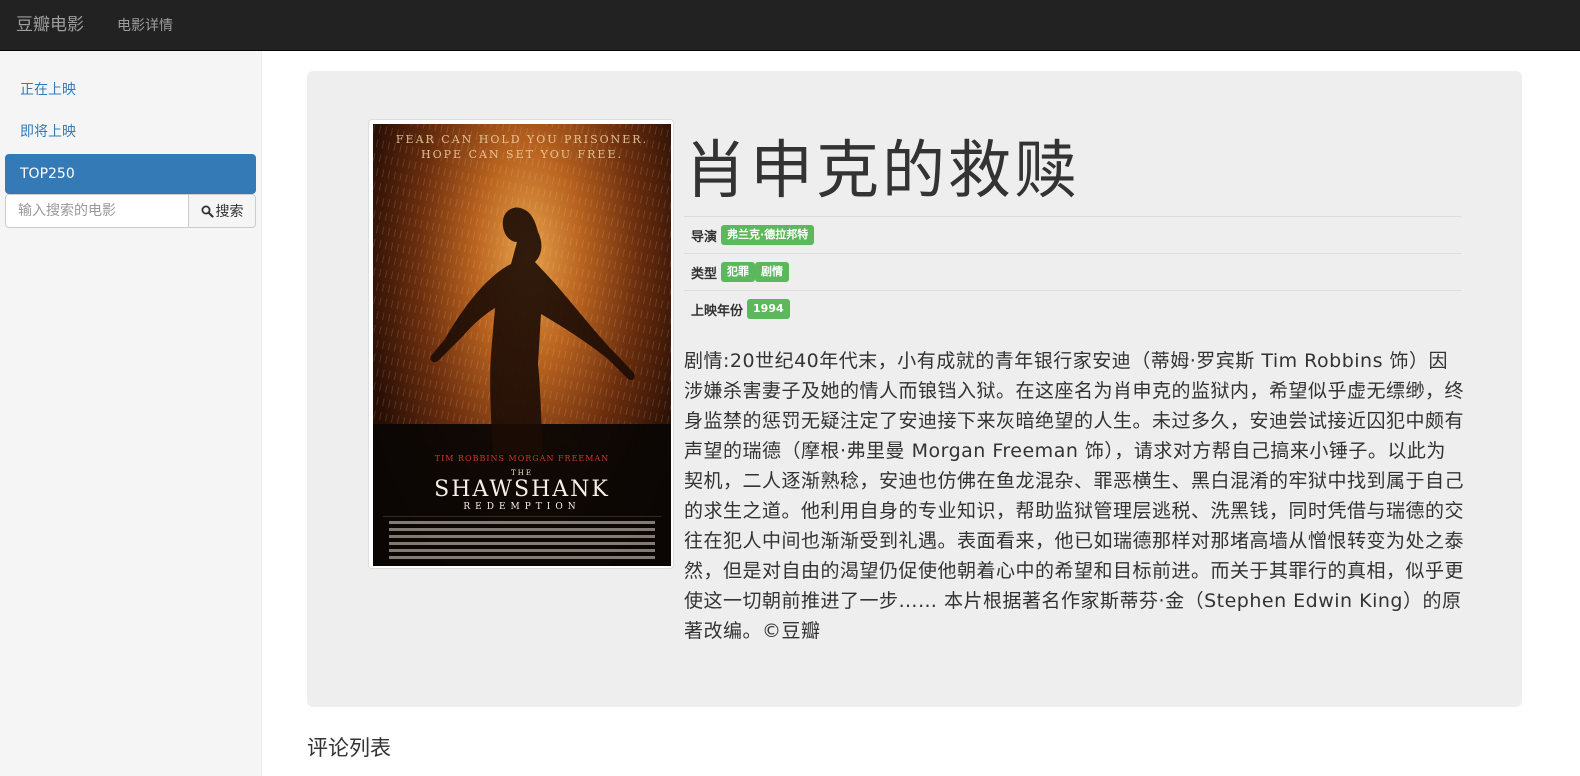 This screenshot has height=776, width=1580. I want to click on director-label: 导演, so click(704, 237).